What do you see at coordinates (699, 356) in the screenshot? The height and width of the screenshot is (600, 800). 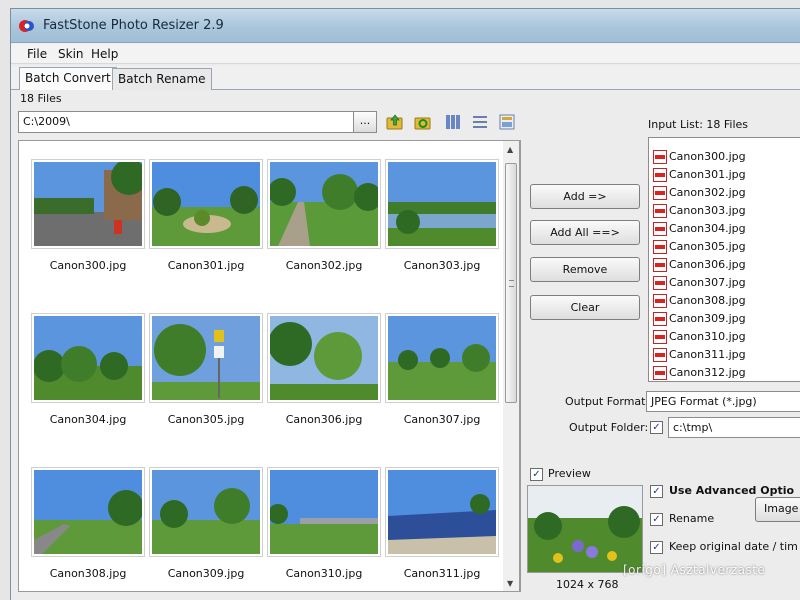 I see `list-item: Canon311.jpg` at bounding box center [699, 356].